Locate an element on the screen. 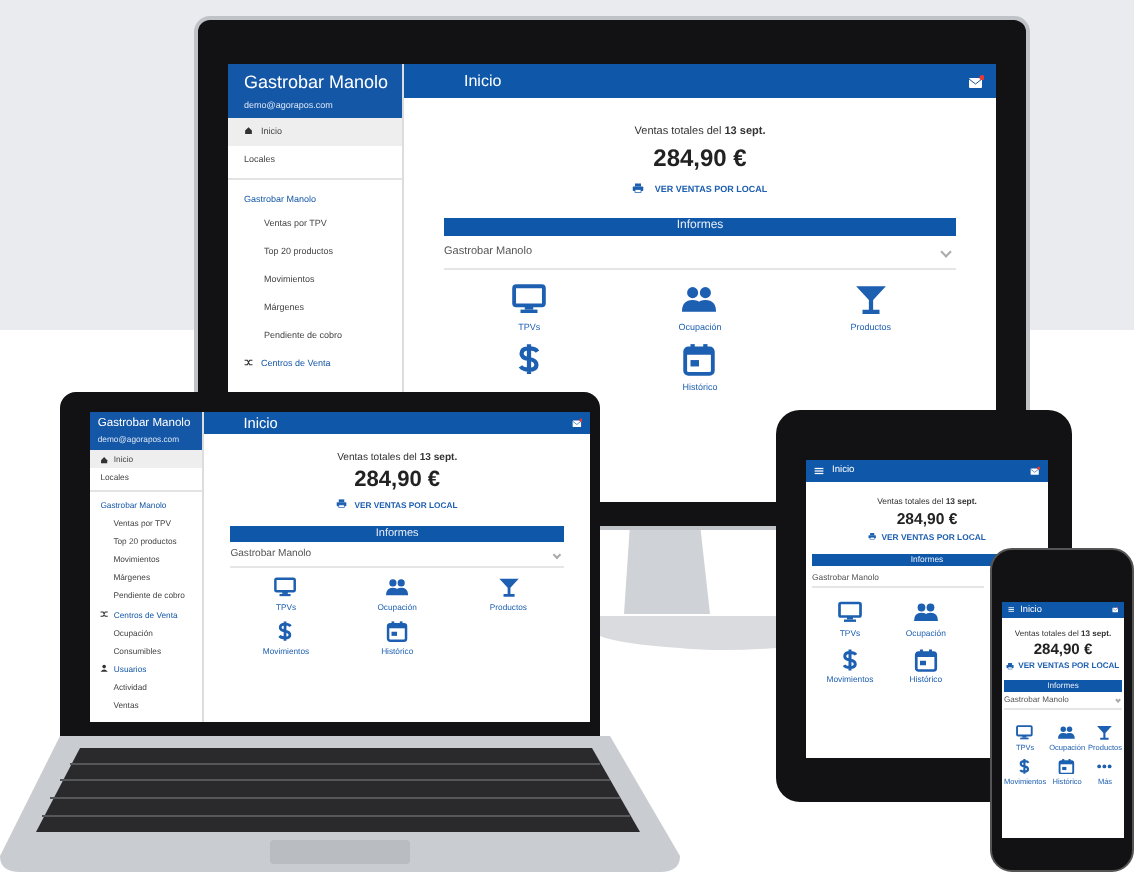 This screenshot has height=872, width=1134. brand-name: Gastrobar Manolo is located at coordinates (317, 84).